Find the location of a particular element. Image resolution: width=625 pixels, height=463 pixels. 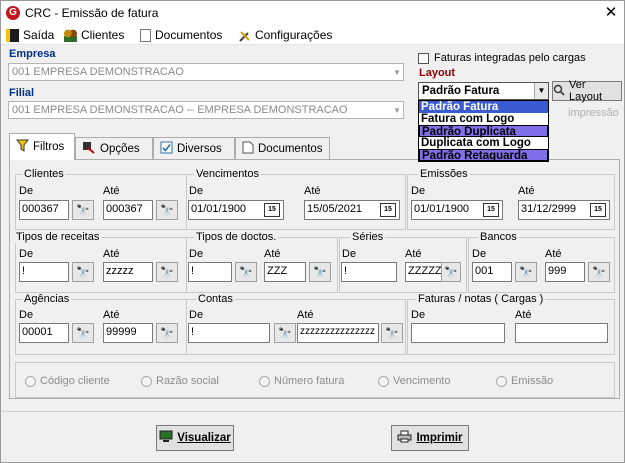

tab-diversos: Diversos is located at coordinates (194, 148).